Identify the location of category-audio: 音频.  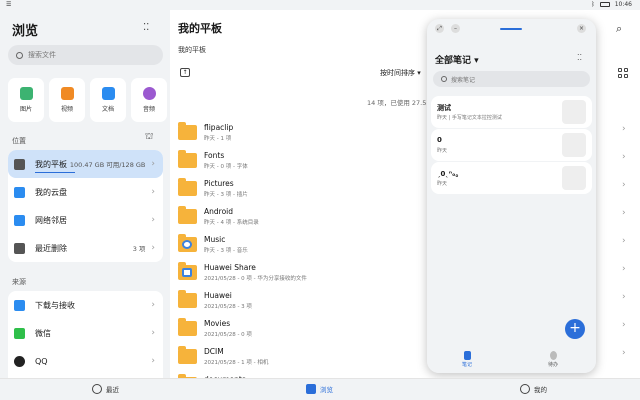
(149, 100).